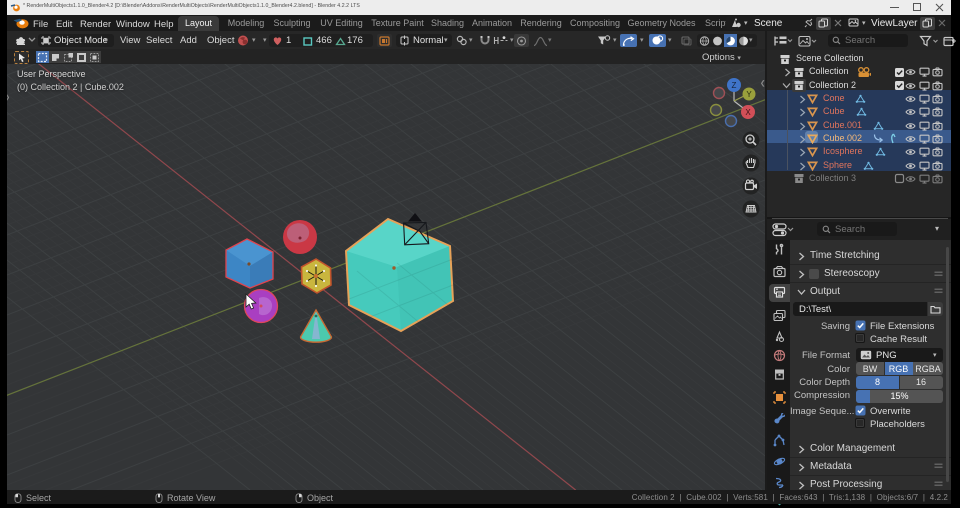 The height and width of the screenshot is (508, 960). I want to click on svg-text: Y, so click(749, 94).